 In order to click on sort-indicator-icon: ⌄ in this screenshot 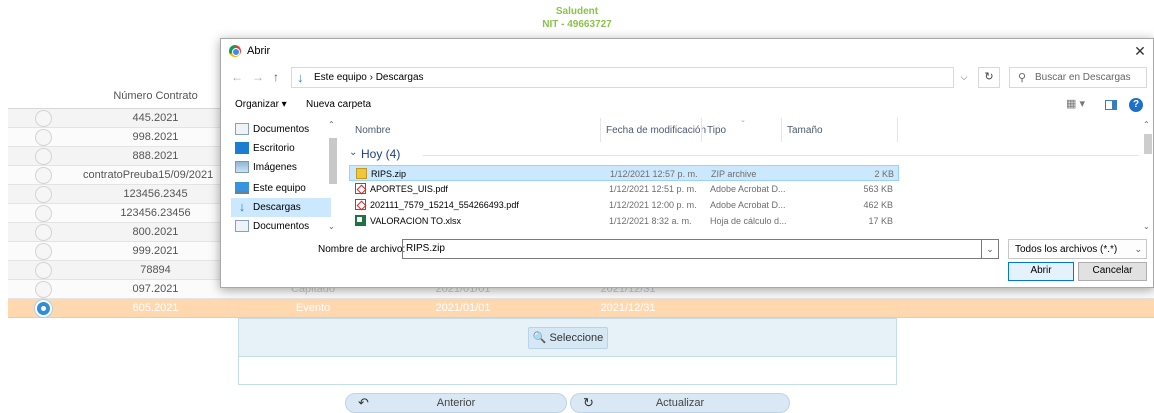, I will do `click(743, 120)`.